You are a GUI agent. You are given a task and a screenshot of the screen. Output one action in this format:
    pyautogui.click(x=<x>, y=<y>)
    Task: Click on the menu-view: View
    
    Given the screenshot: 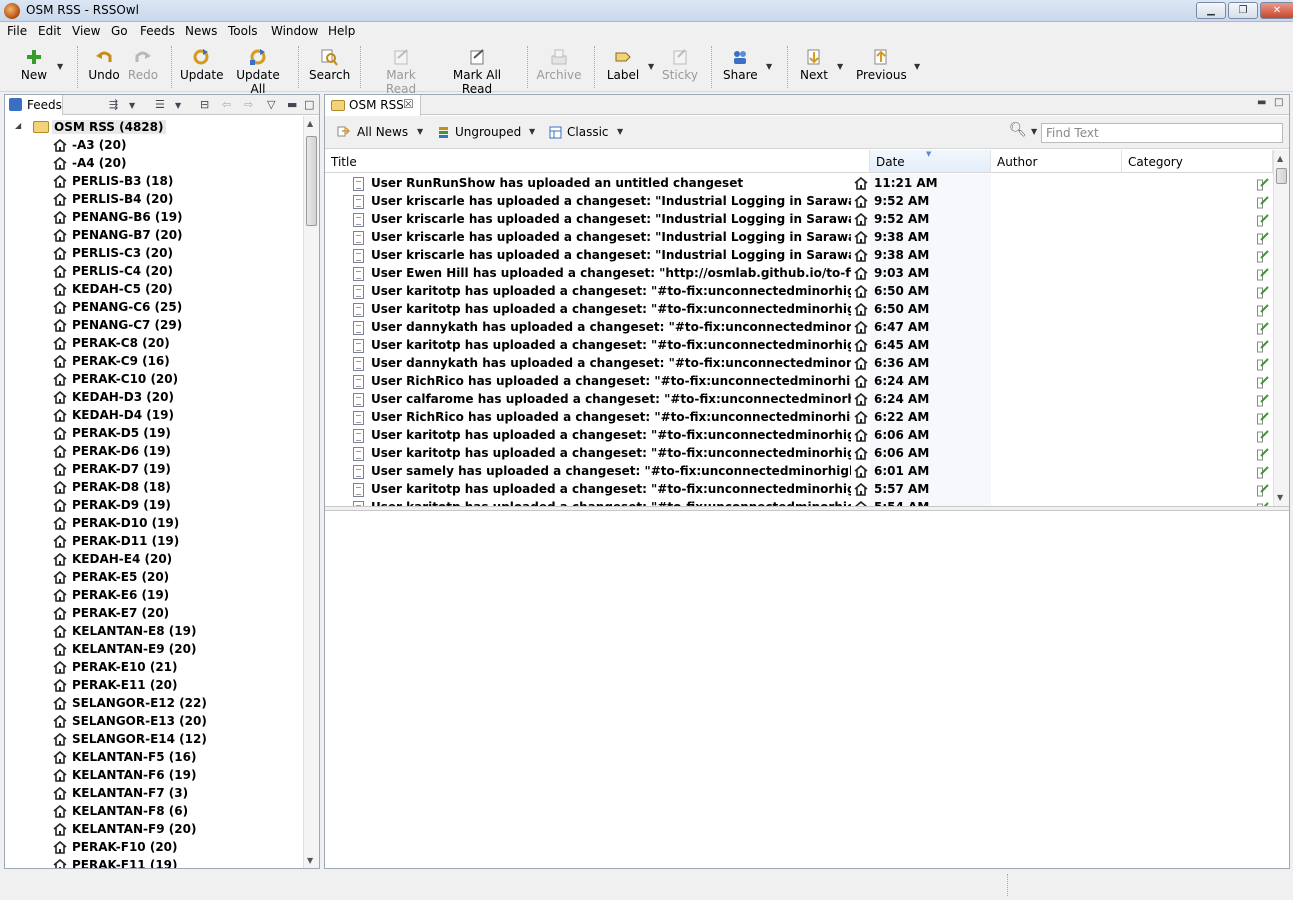 What is the action you would take?
    pyautogui.click(x=86, y=31)
    